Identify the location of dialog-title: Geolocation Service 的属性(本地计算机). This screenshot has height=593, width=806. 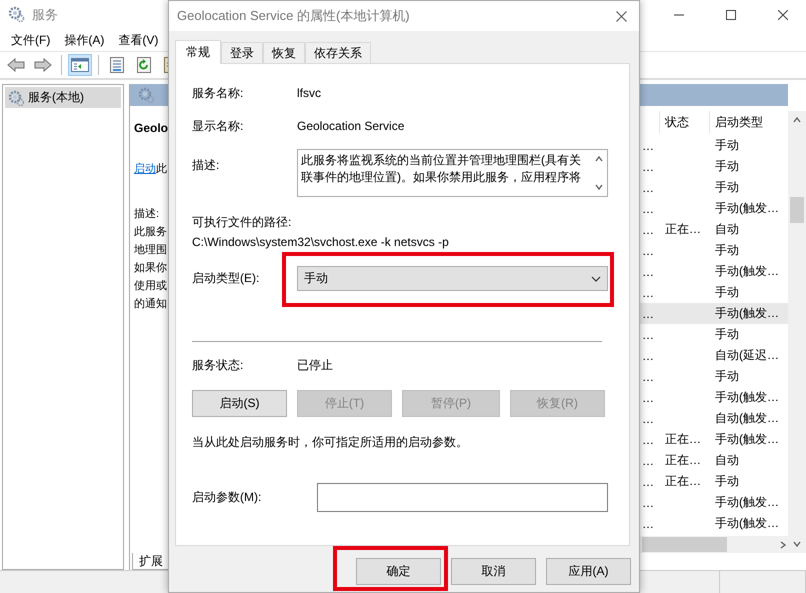
(294, 16).